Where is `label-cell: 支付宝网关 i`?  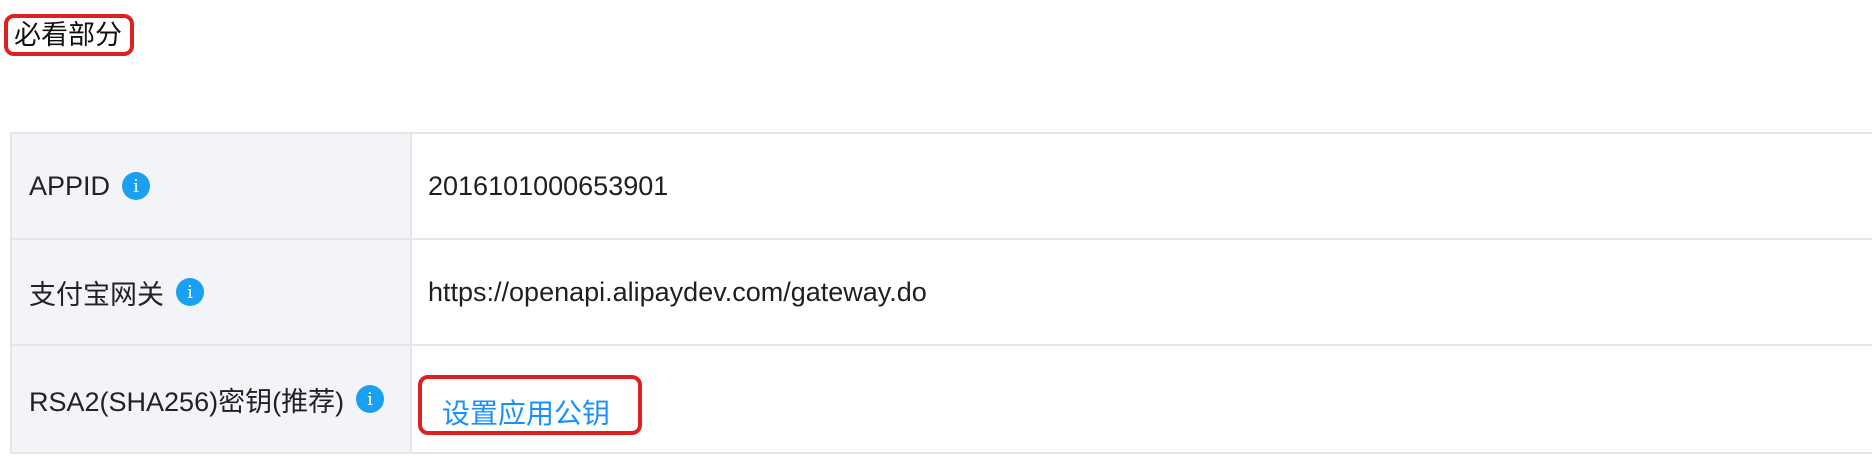 label-cell: 支付宝网关 i is located at coordinates (212, 292).